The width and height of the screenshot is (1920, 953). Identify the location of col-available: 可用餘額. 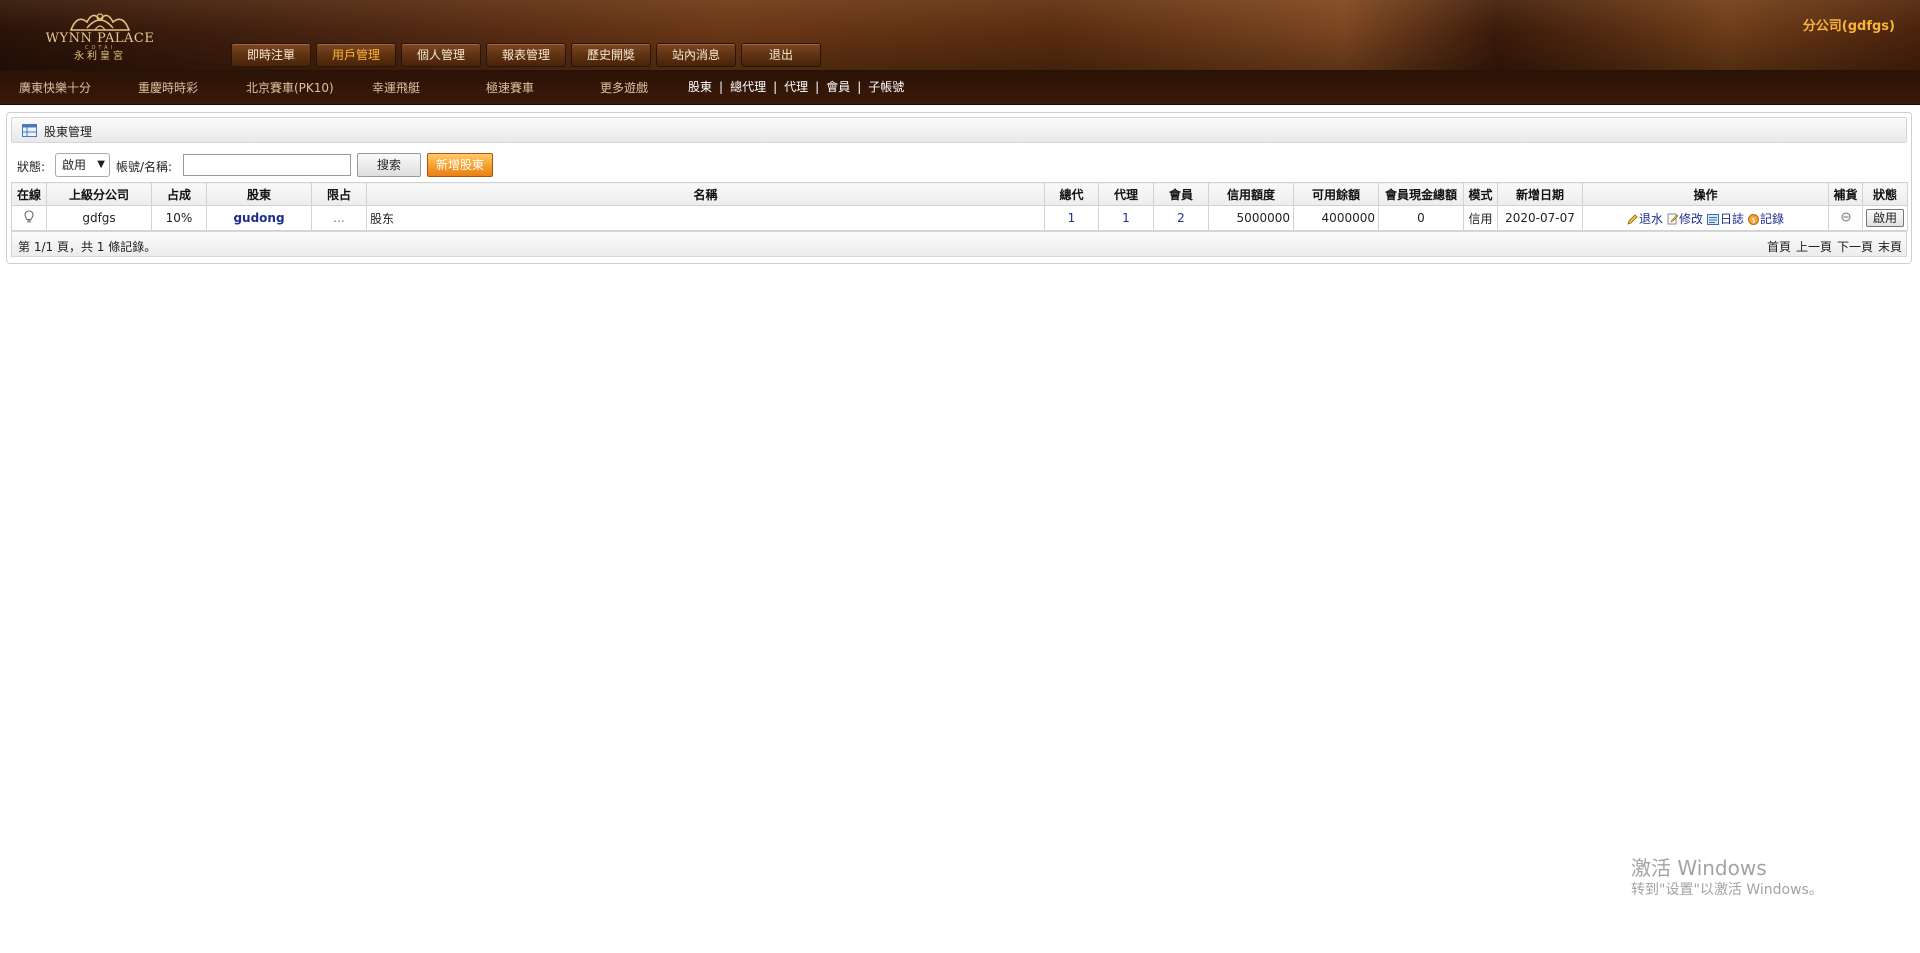
(1336, 194).